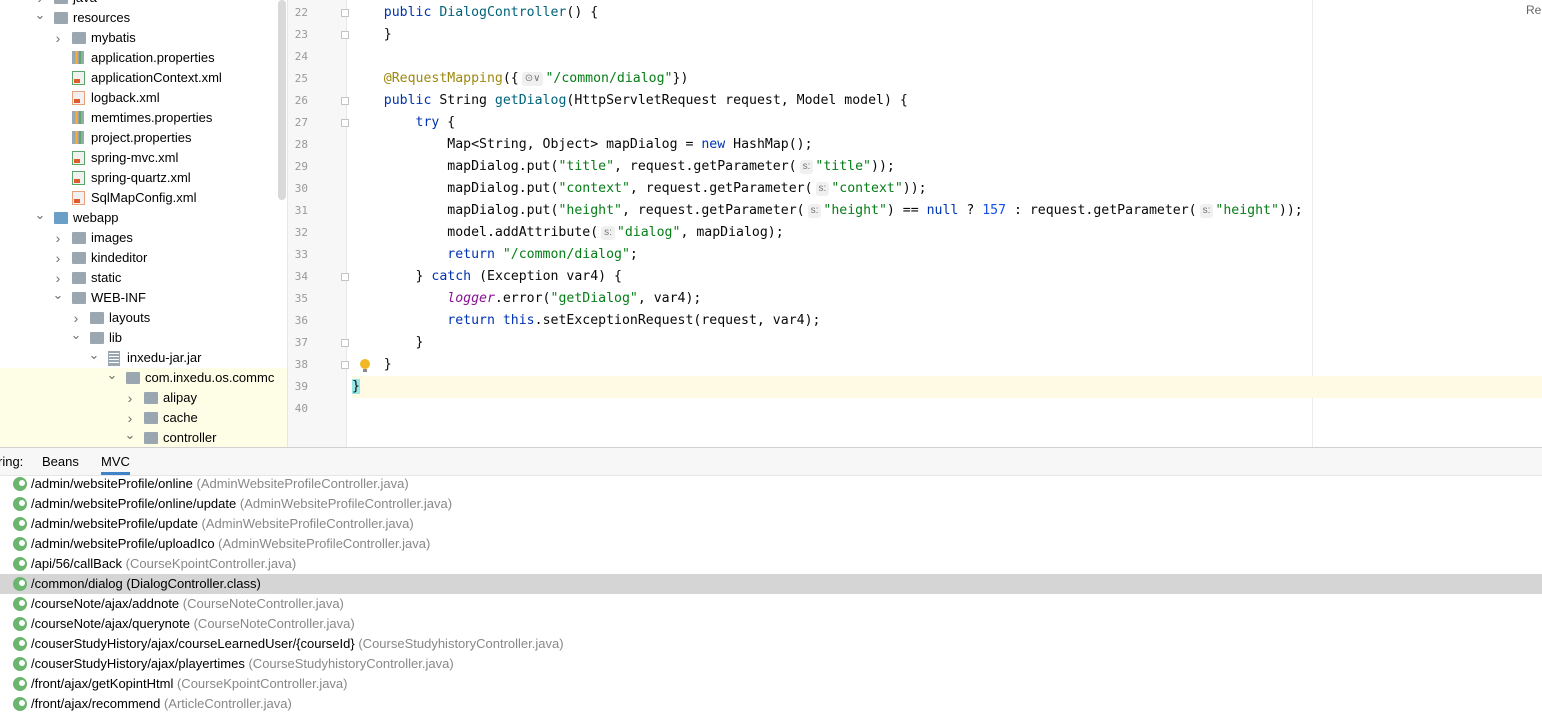 This screenshot has height=714, width=1542. What do you see at coordinates (495, 255) in the screenshot?
I see `code-line: return "/common/dialog";` at bounding box center [495, 255].